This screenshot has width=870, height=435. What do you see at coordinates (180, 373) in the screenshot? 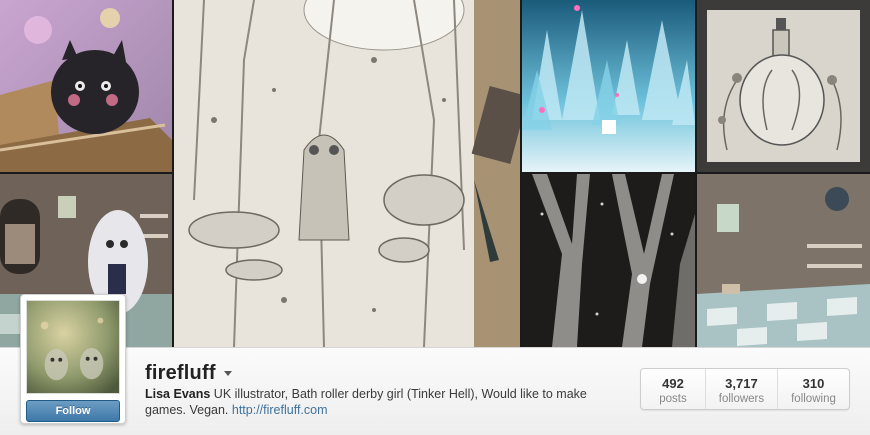
I see `username: firefluff` at bounding box center [180, 373].